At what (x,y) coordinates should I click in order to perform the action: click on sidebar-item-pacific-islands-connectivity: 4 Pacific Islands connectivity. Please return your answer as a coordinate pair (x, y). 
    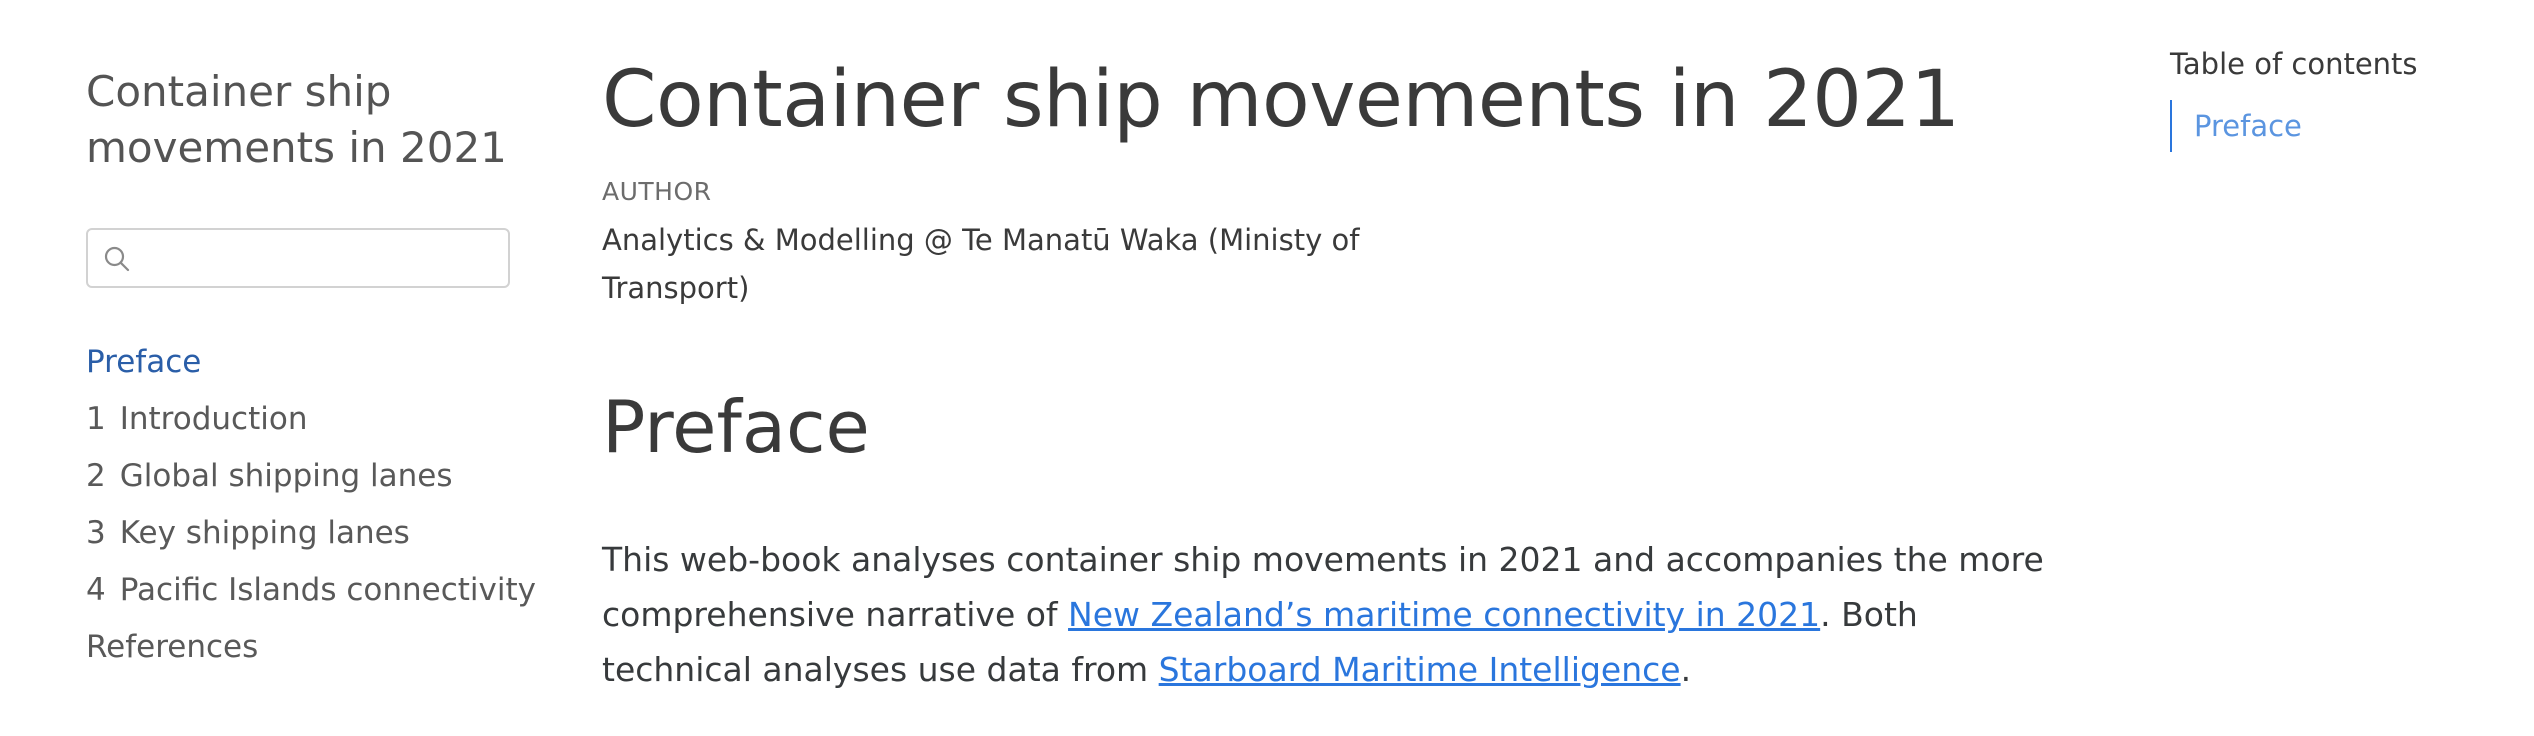
    Looking at the image, I should click on (311, 590).